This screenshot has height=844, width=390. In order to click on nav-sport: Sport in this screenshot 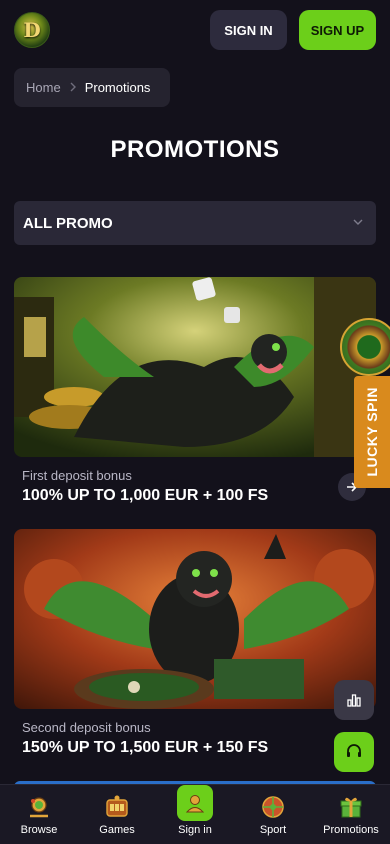, I will do `click(273, 814)`.